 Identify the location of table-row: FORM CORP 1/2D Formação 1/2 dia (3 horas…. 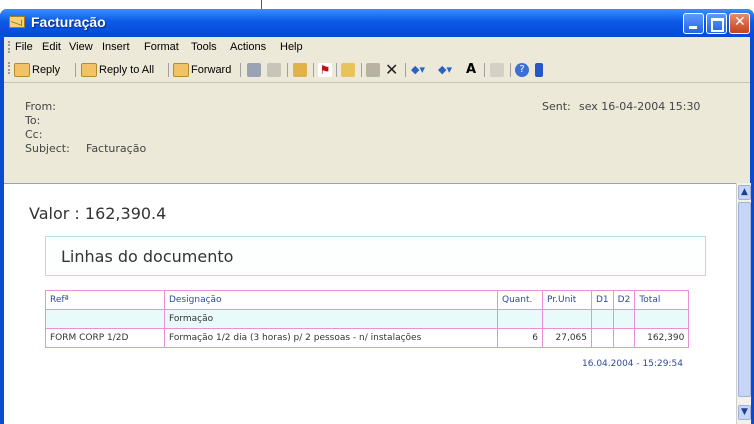
(367, 338).